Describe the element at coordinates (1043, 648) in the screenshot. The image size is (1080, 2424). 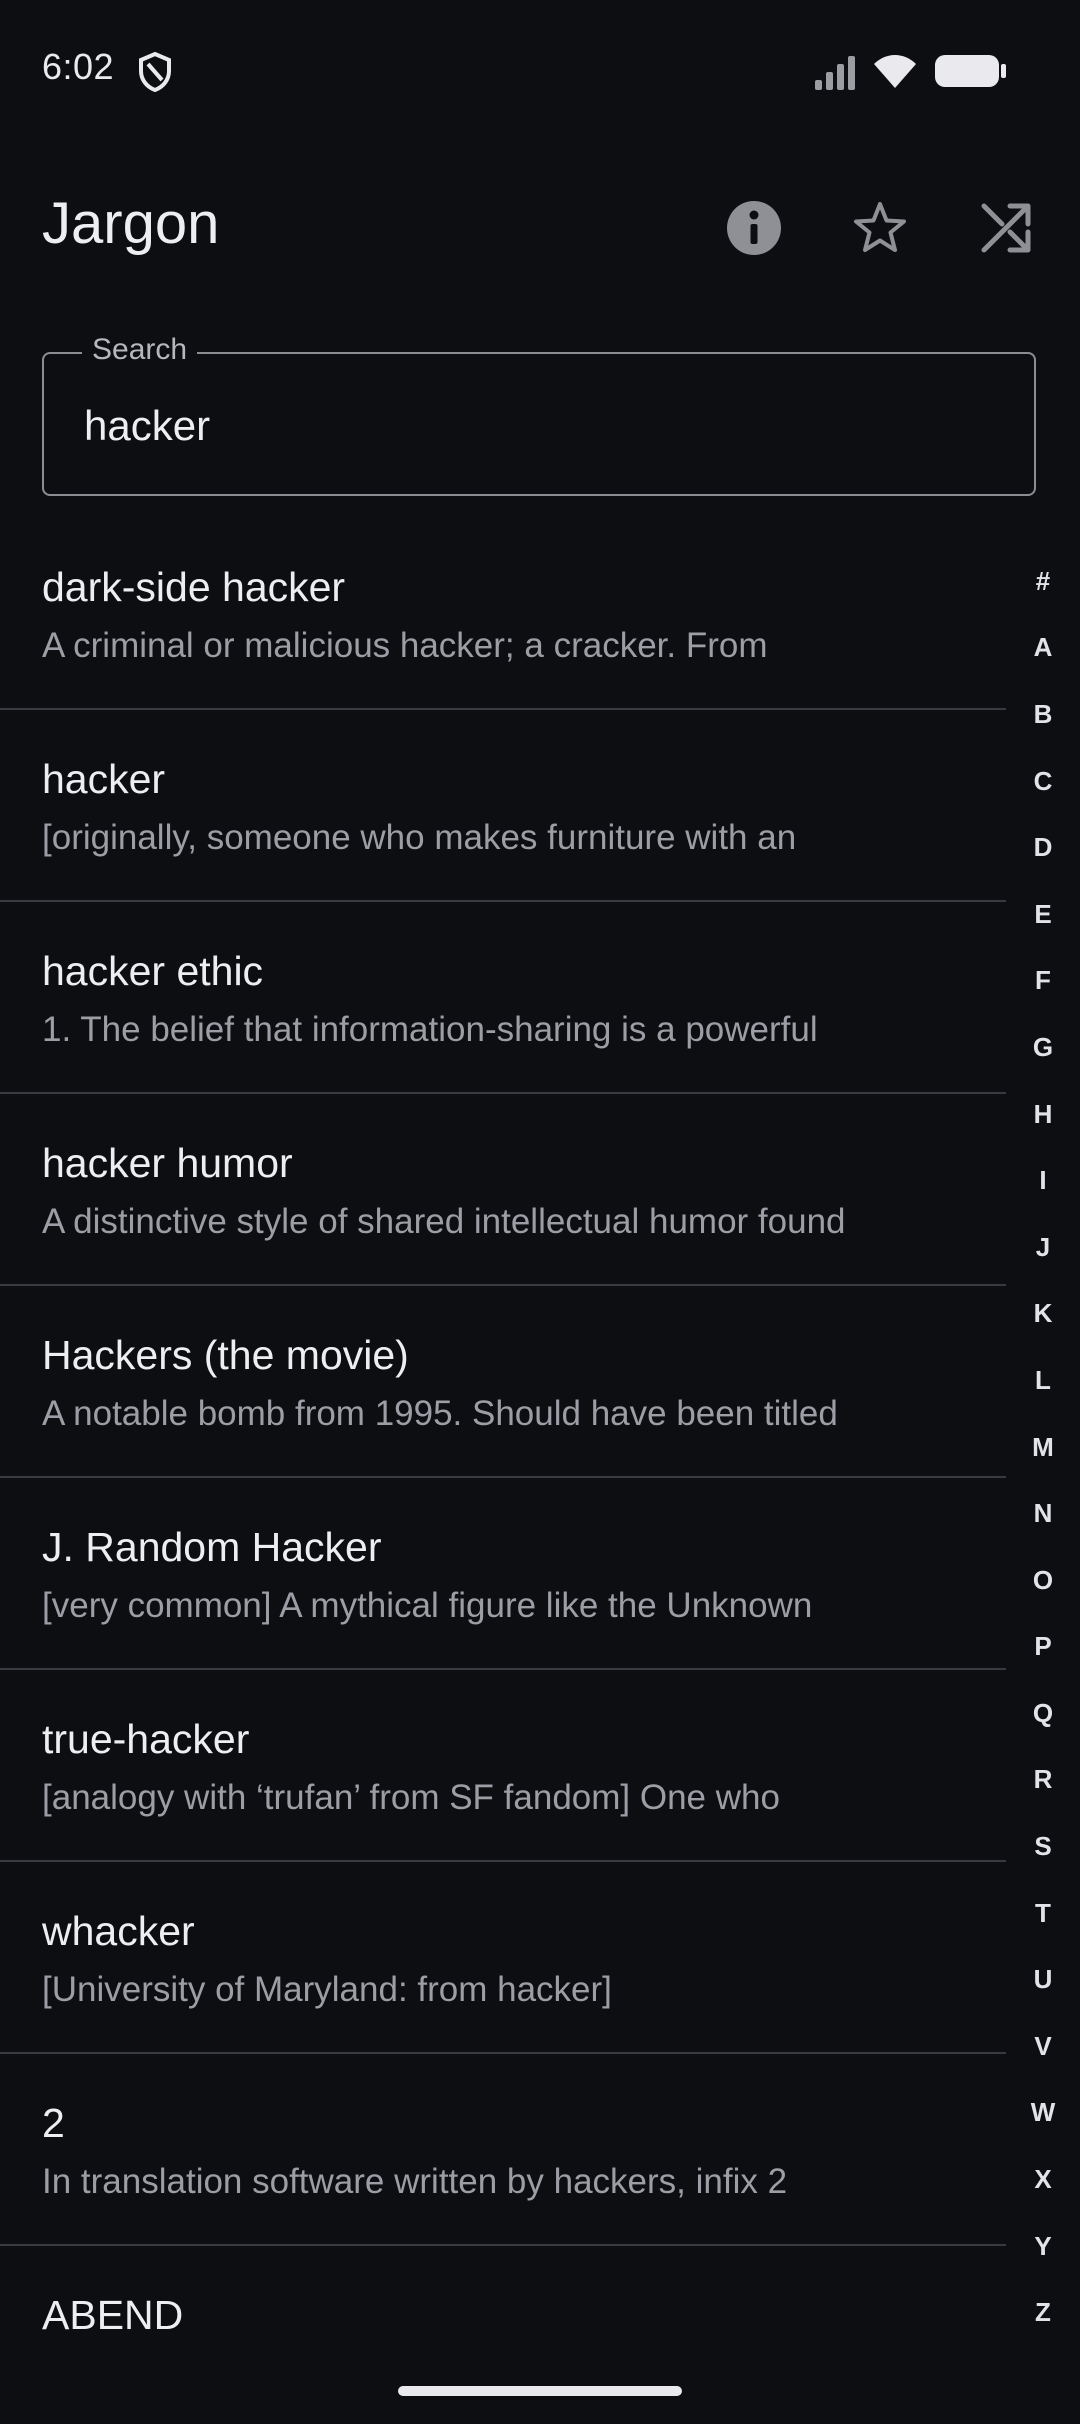
I see `index-letter: A` at that location.